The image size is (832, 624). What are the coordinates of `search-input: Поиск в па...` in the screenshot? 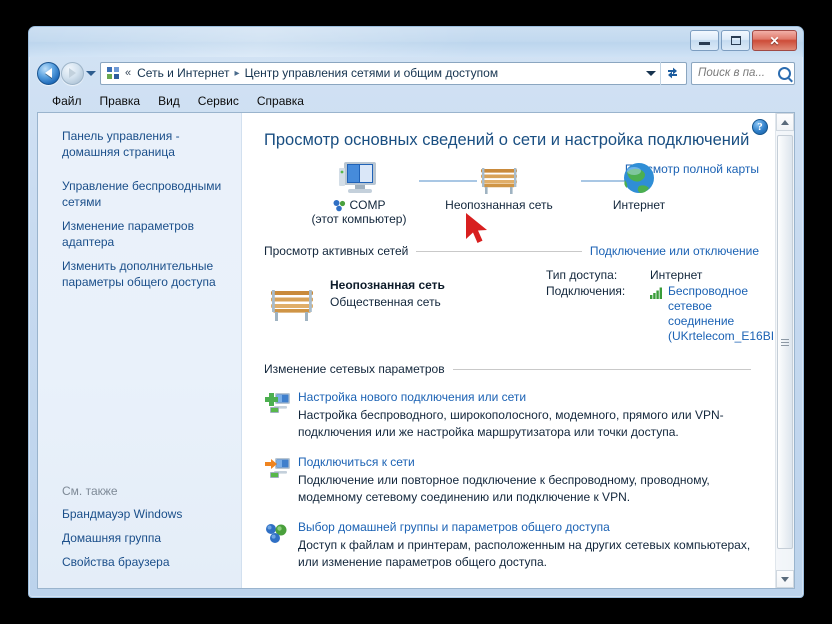 It's located at (743, 73).